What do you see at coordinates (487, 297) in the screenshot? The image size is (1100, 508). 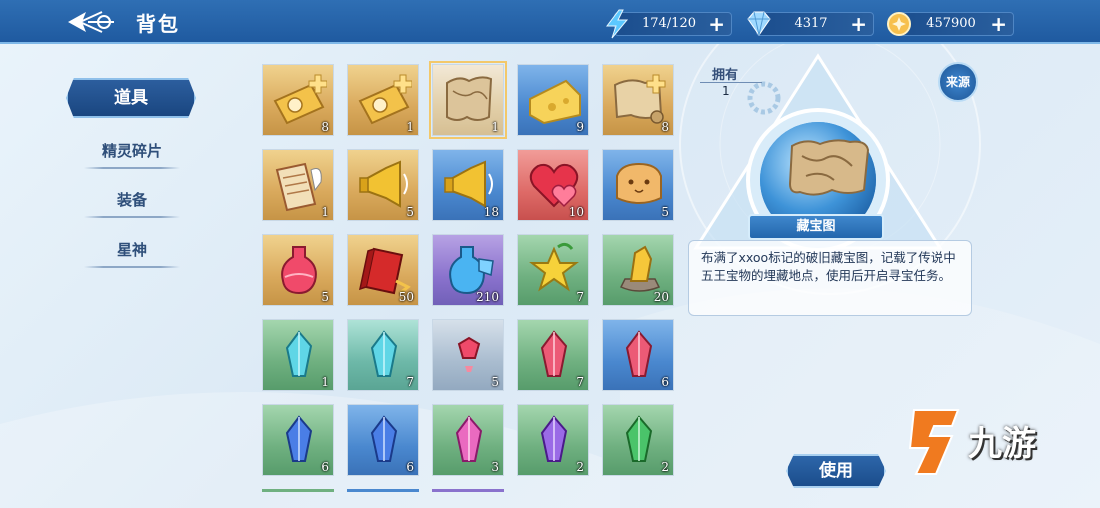 I see `item-count: 210` at bounding box center [487, 297].